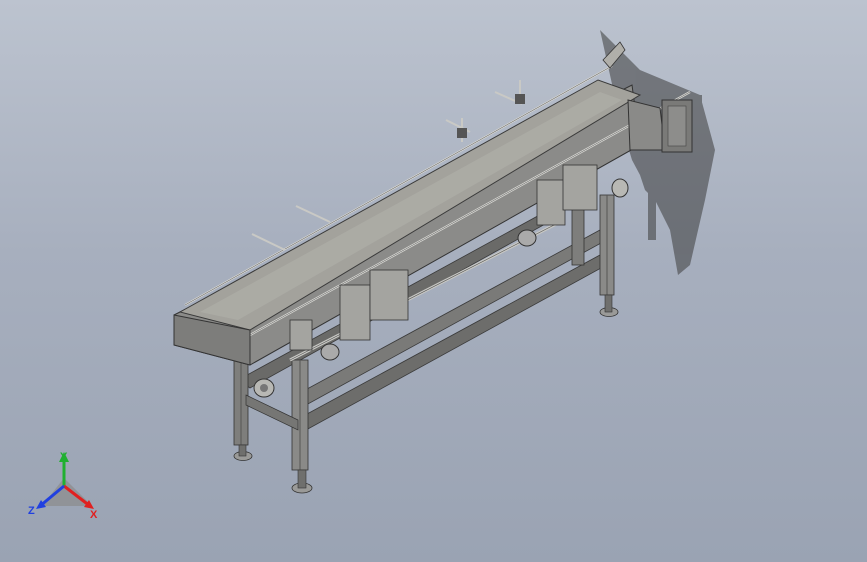 This screenshot has height=562, width=867. What do you see at coordinates (67, 486) in the screenshot?
I see `coordinate-triad: Y X Z` at bounding box center [67, 486].